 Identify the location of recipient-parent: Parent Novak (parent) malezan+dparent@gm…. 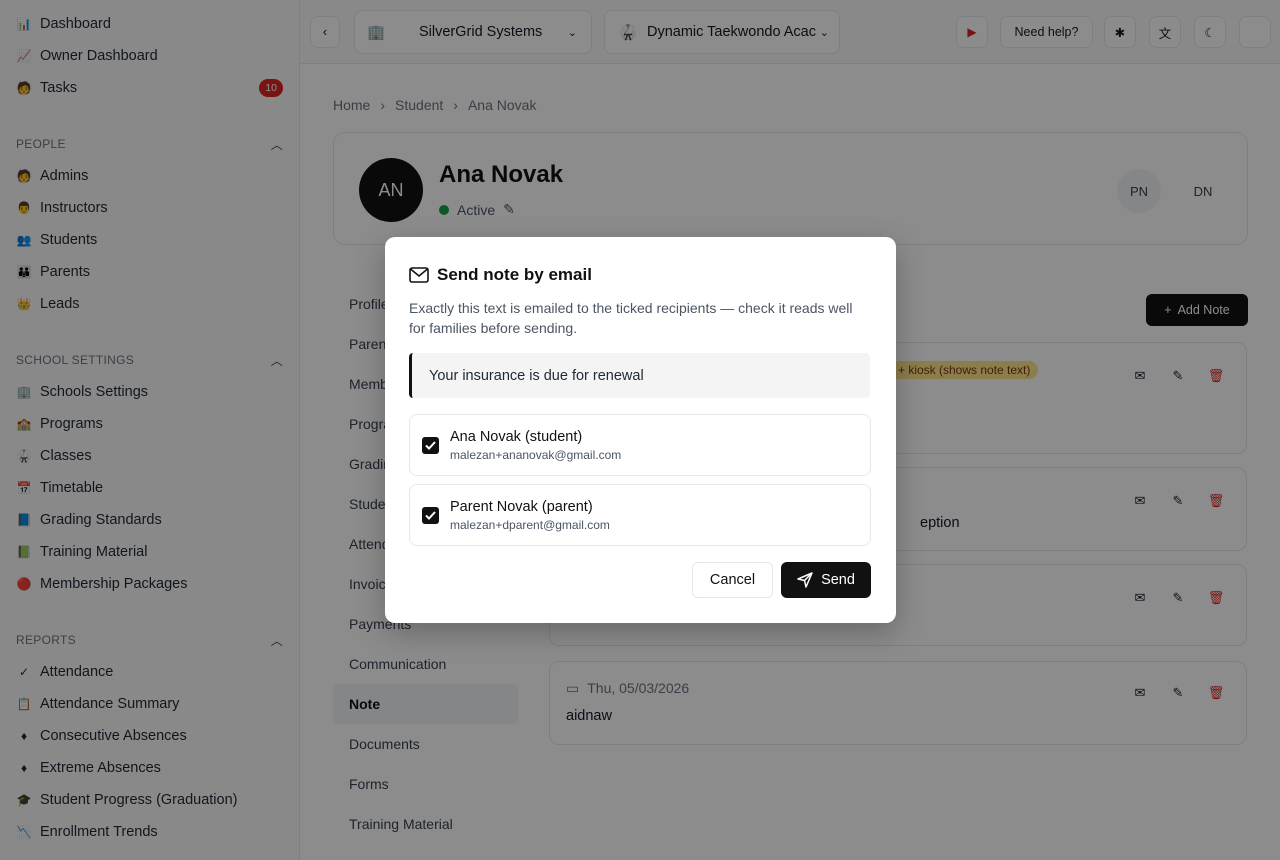
(640, 515).